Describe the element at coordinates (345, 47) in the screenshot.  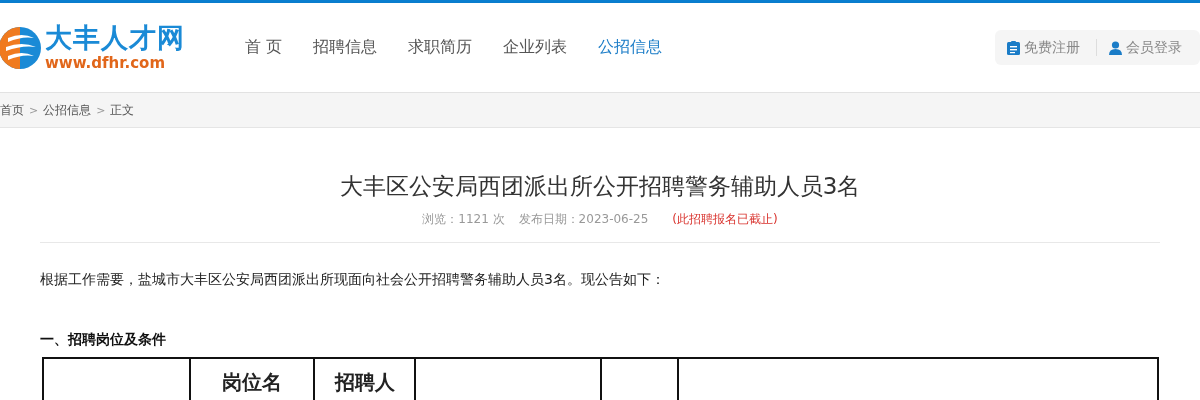
I see `nav-link: 招聘信息` at that location.